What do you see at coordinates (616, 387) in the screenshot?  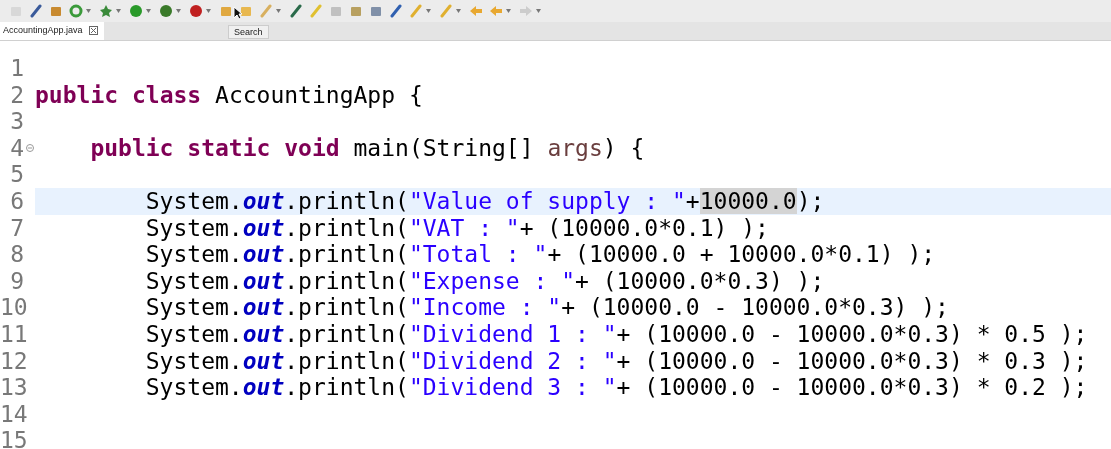 I see `code-line: System.out.println("Dividend 3 : "+ (10000.0 - 10000.0*0.3) * 0.2 );` at bounding box center [616, 387].